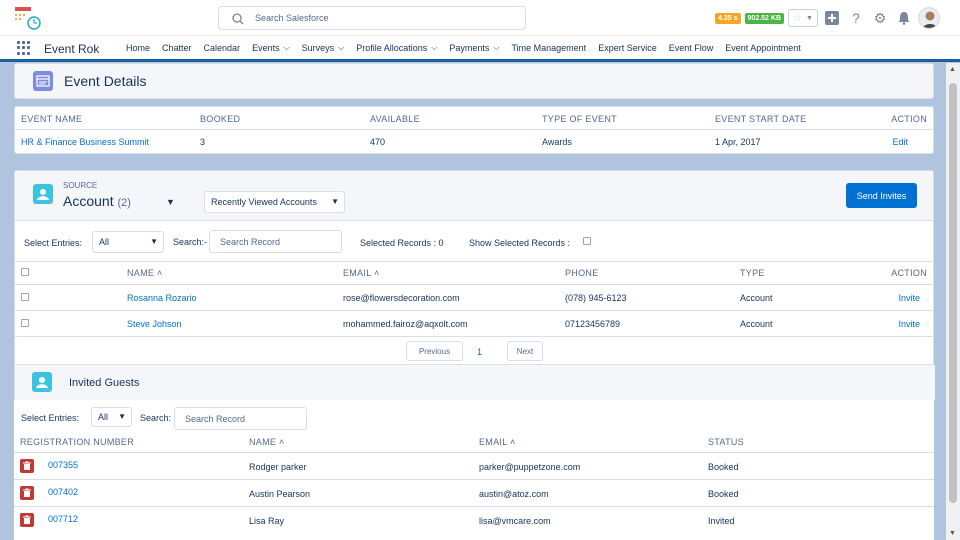  Describe the element at coordinates (761, 119) in the screenshot. I see `col-event-start-date: EVENT START DATE` at that location.